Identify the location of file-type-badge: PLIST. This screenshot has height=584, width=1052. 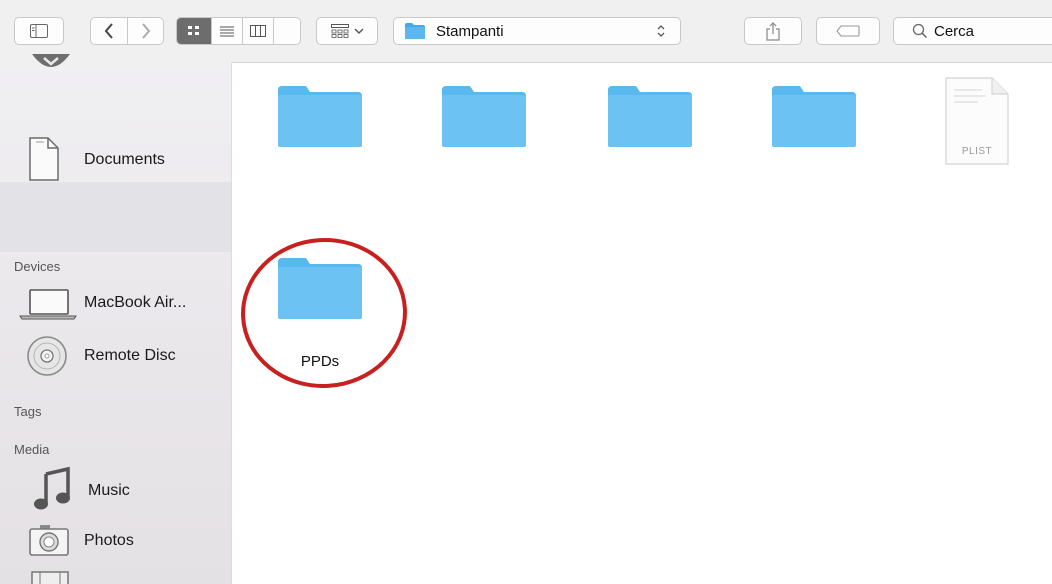
(977, 151).